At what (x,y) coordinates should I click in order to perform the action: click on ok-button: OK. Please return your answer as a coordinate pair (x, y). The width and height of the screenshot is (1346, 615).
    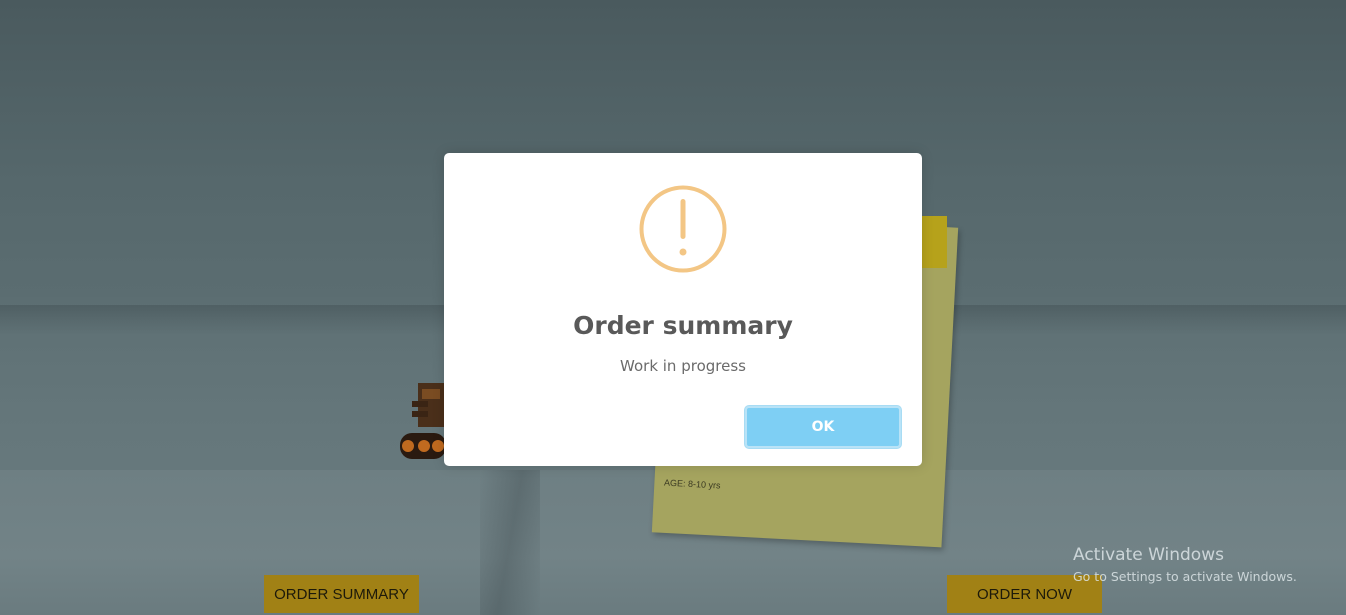
    Looking at the image, I should click on (823, 427).